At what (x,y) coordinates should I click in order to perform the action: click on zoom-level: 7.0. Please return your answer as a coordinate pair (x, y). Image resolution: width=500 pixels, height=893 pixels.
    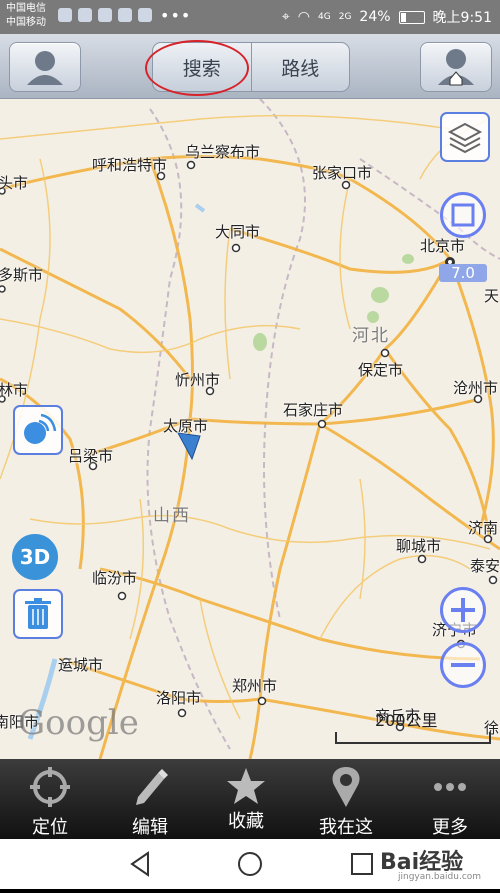
    Looking at the image, I should click on (463, 273).